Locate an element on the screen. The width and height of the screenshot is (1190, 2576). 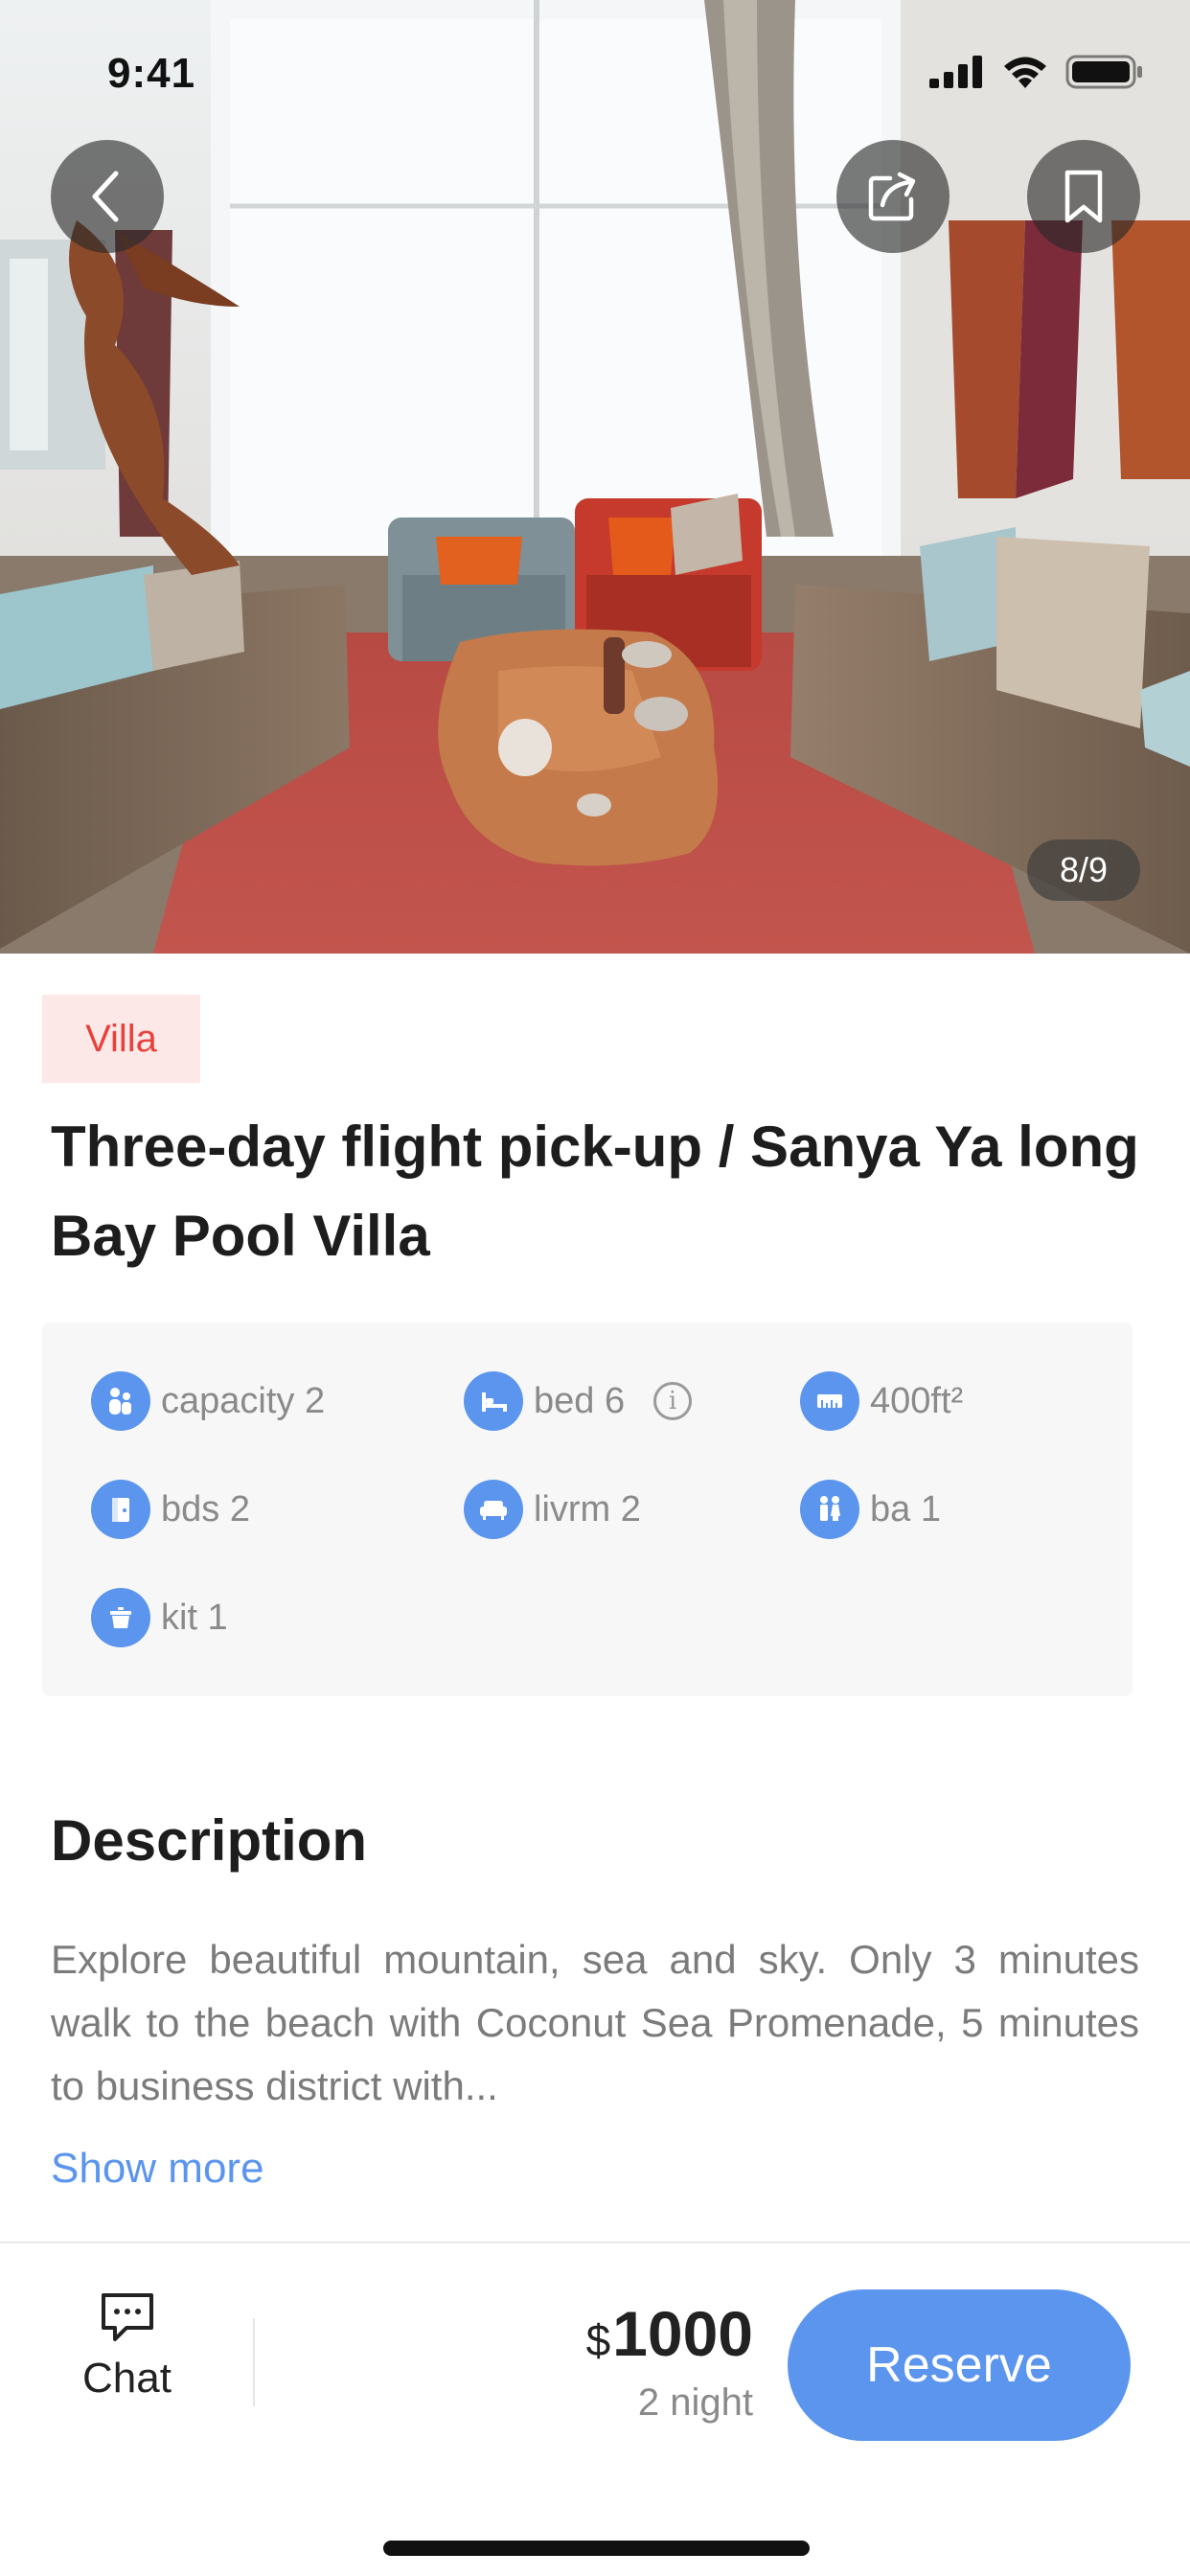
back-button is located at coordinates (107, 196).